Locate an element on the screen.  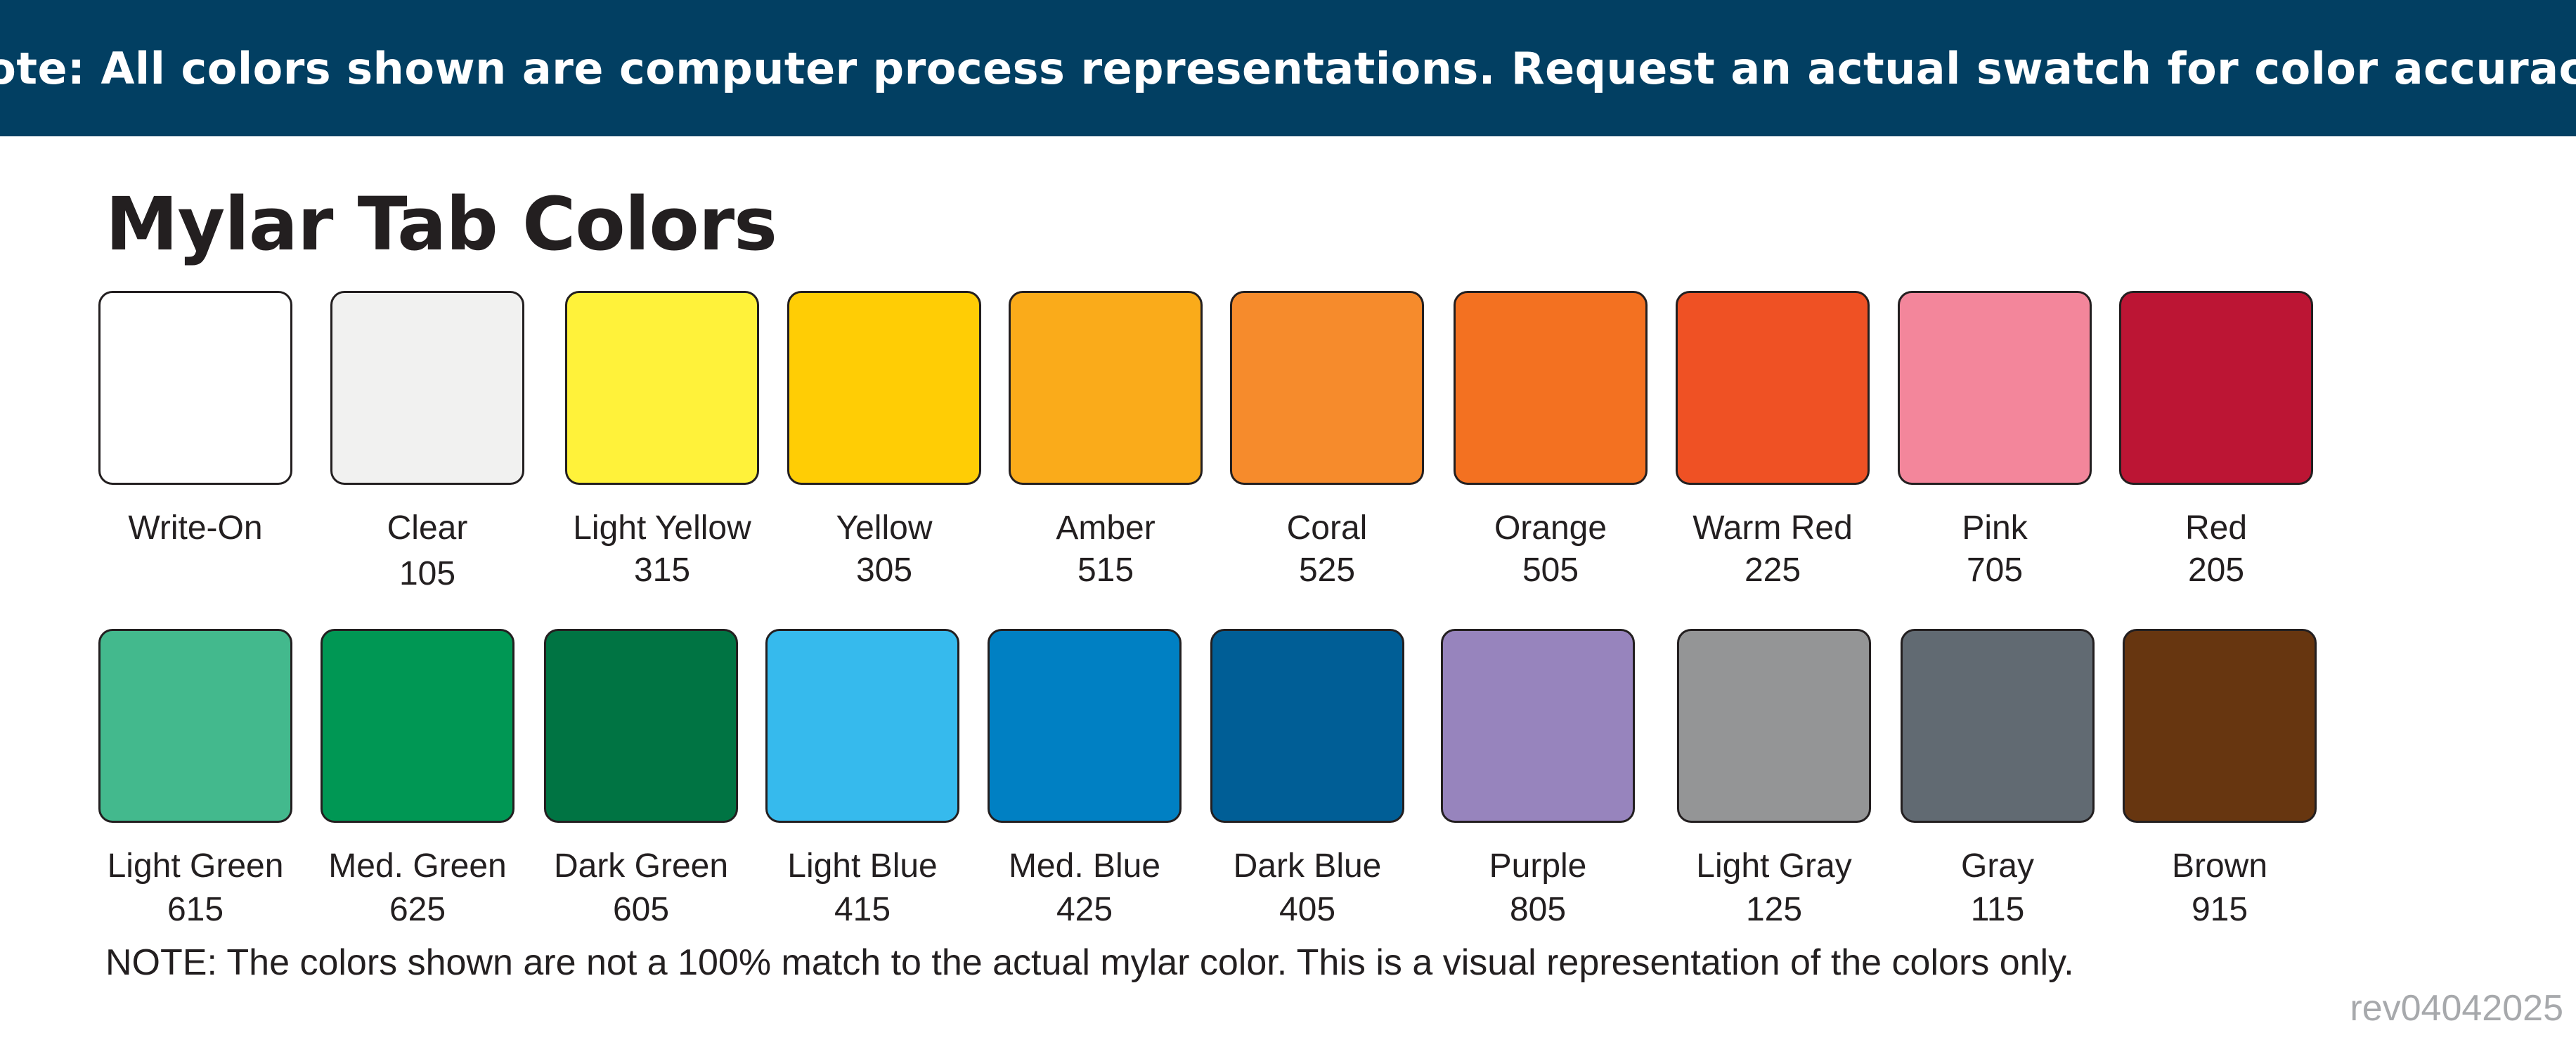
color-swatch-item: Yellow 305 is located at coordinates (884, 440).